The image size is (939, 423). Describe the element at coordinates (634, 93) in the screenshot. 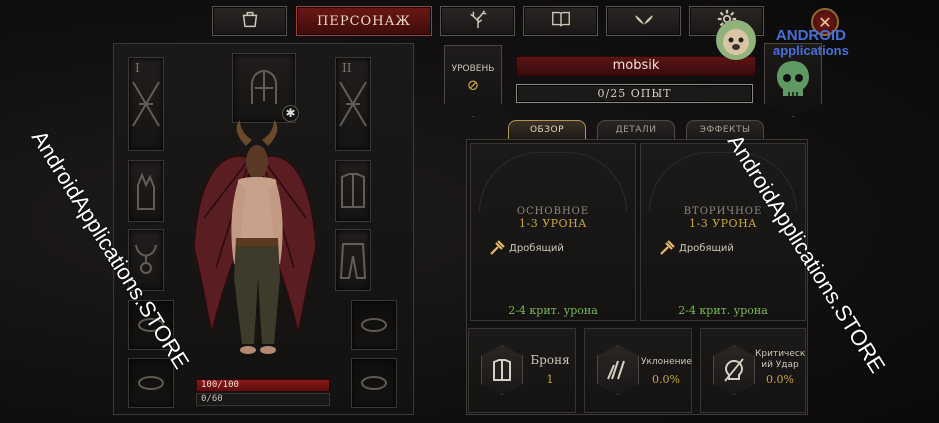

I see `experience-bar: 0/25 ОПЫТ` at that location.